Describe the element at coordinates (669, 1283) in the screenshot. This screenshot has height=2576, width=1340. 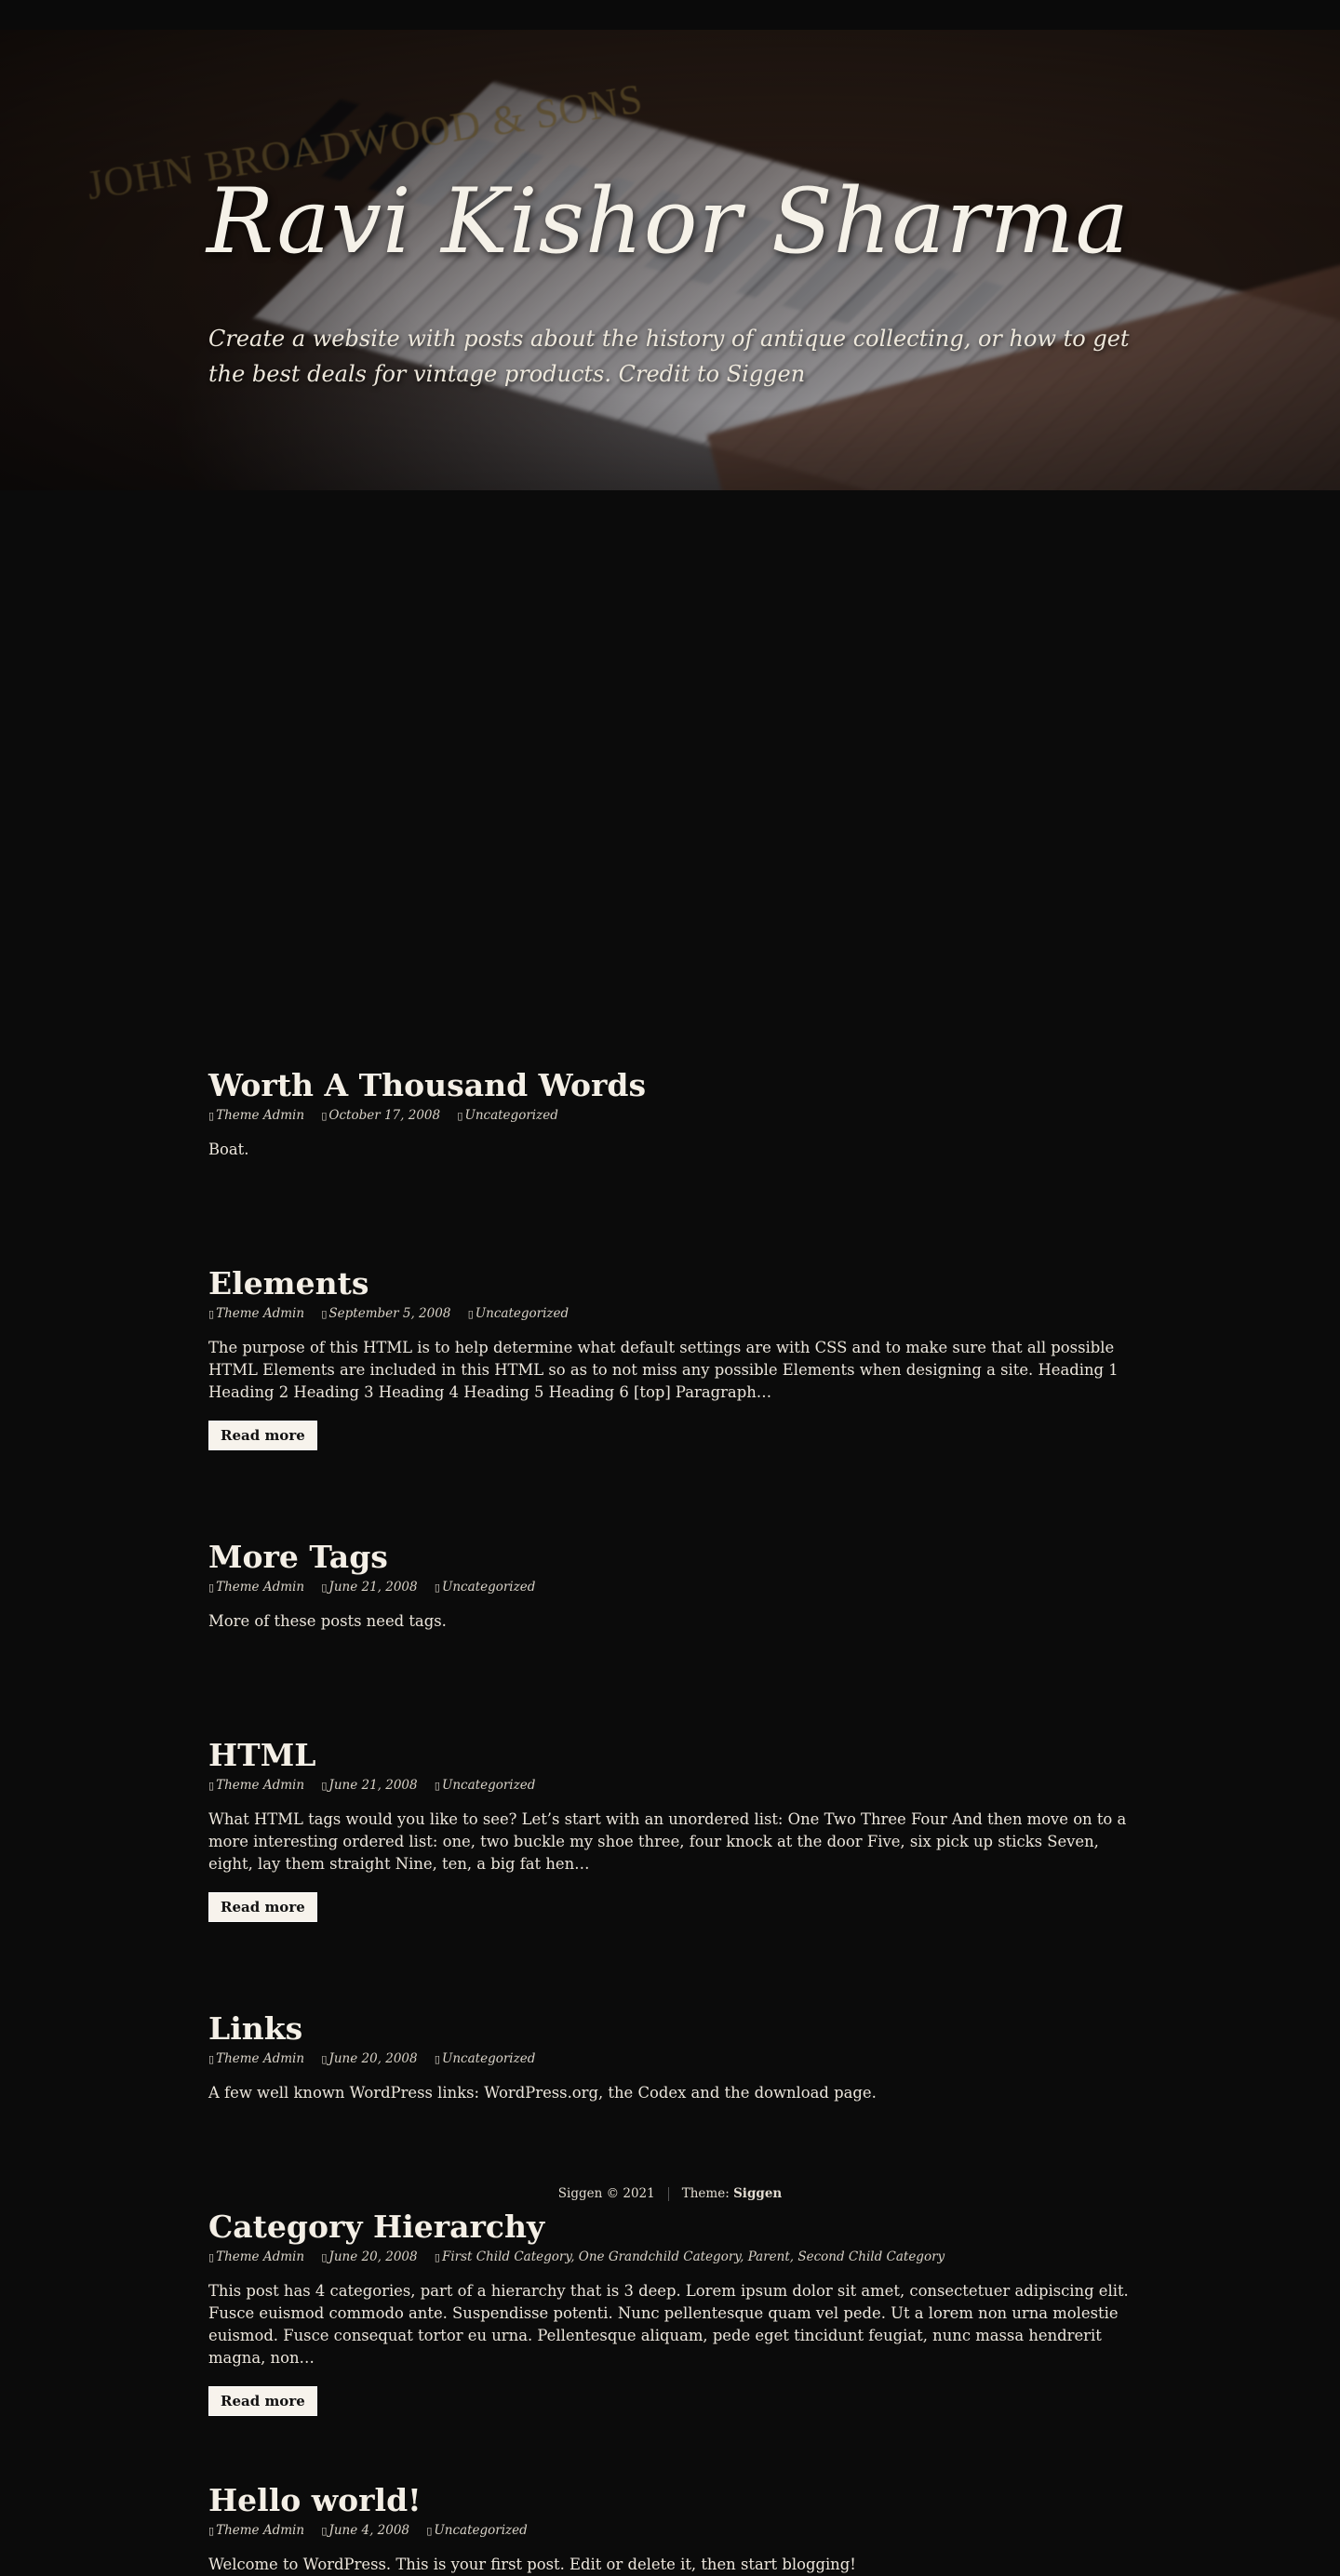
I see `post-title: Elements` at that location.